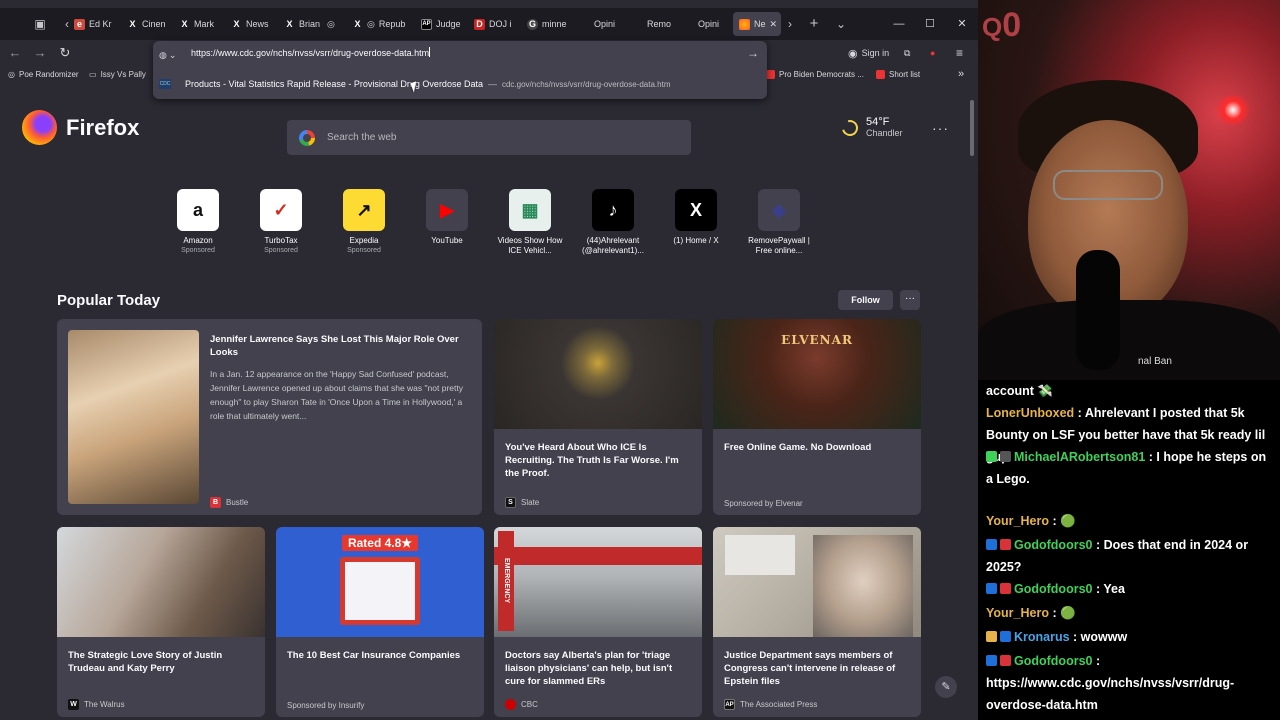 This screenshot has height=720, width=1280. I want to click on more-bookmarks-icon: », so click(961, 74).